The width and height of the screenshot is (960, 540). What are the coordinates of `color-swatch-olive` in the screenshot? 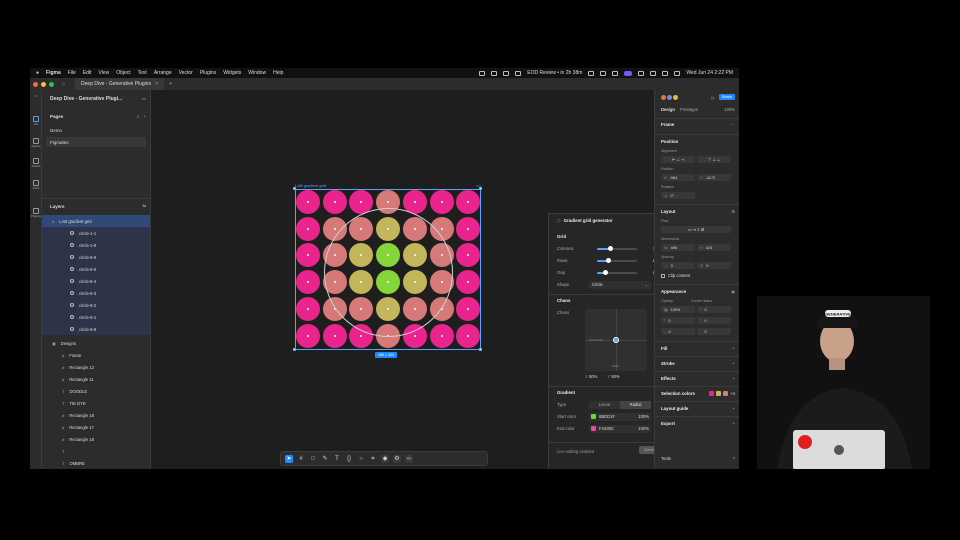 It's located at (719, 393).